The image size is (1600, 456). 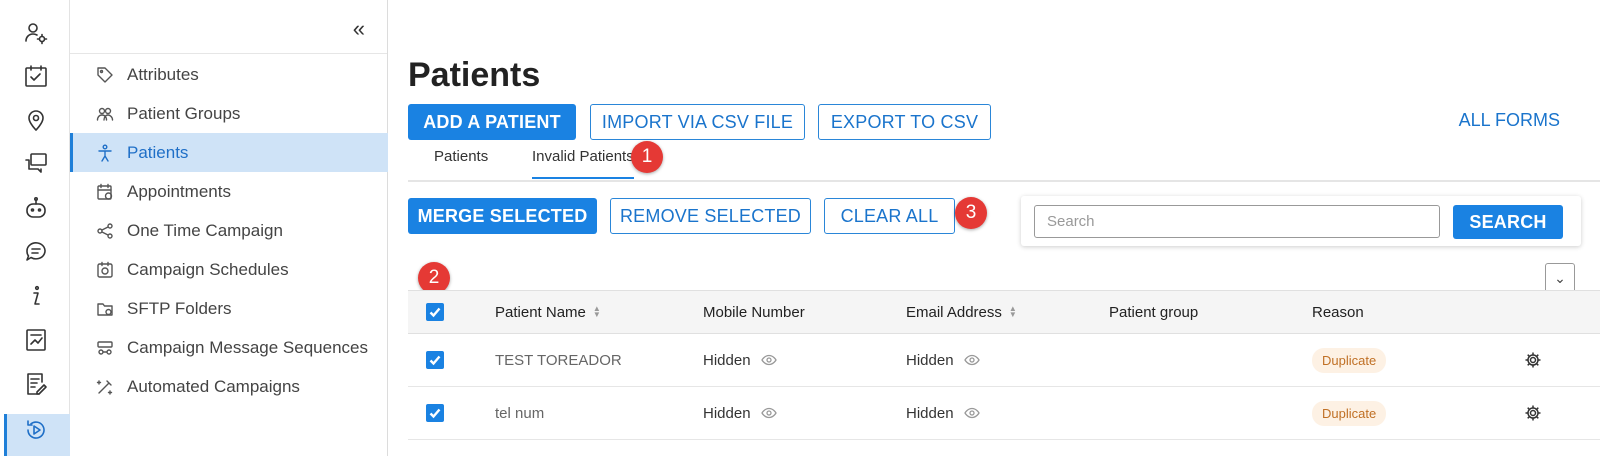 I want to click on map-pin-icon, so click(x=36, y=120).